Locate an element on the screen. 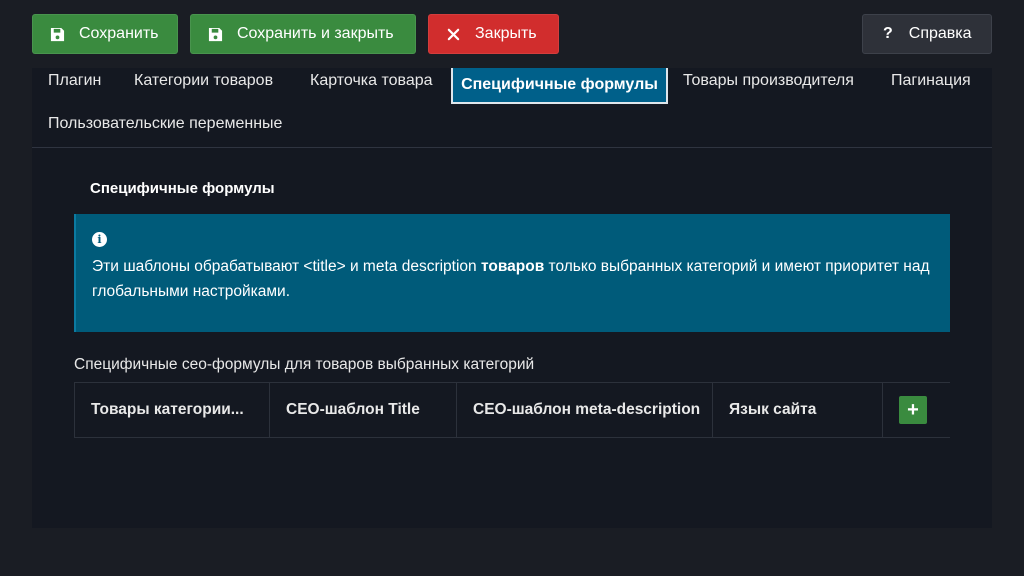 The height and width of the screenshot is (576, 1024). column-header-meta-description-template: СЕО-шаблон meta-description is located at coordinates (585, 410).